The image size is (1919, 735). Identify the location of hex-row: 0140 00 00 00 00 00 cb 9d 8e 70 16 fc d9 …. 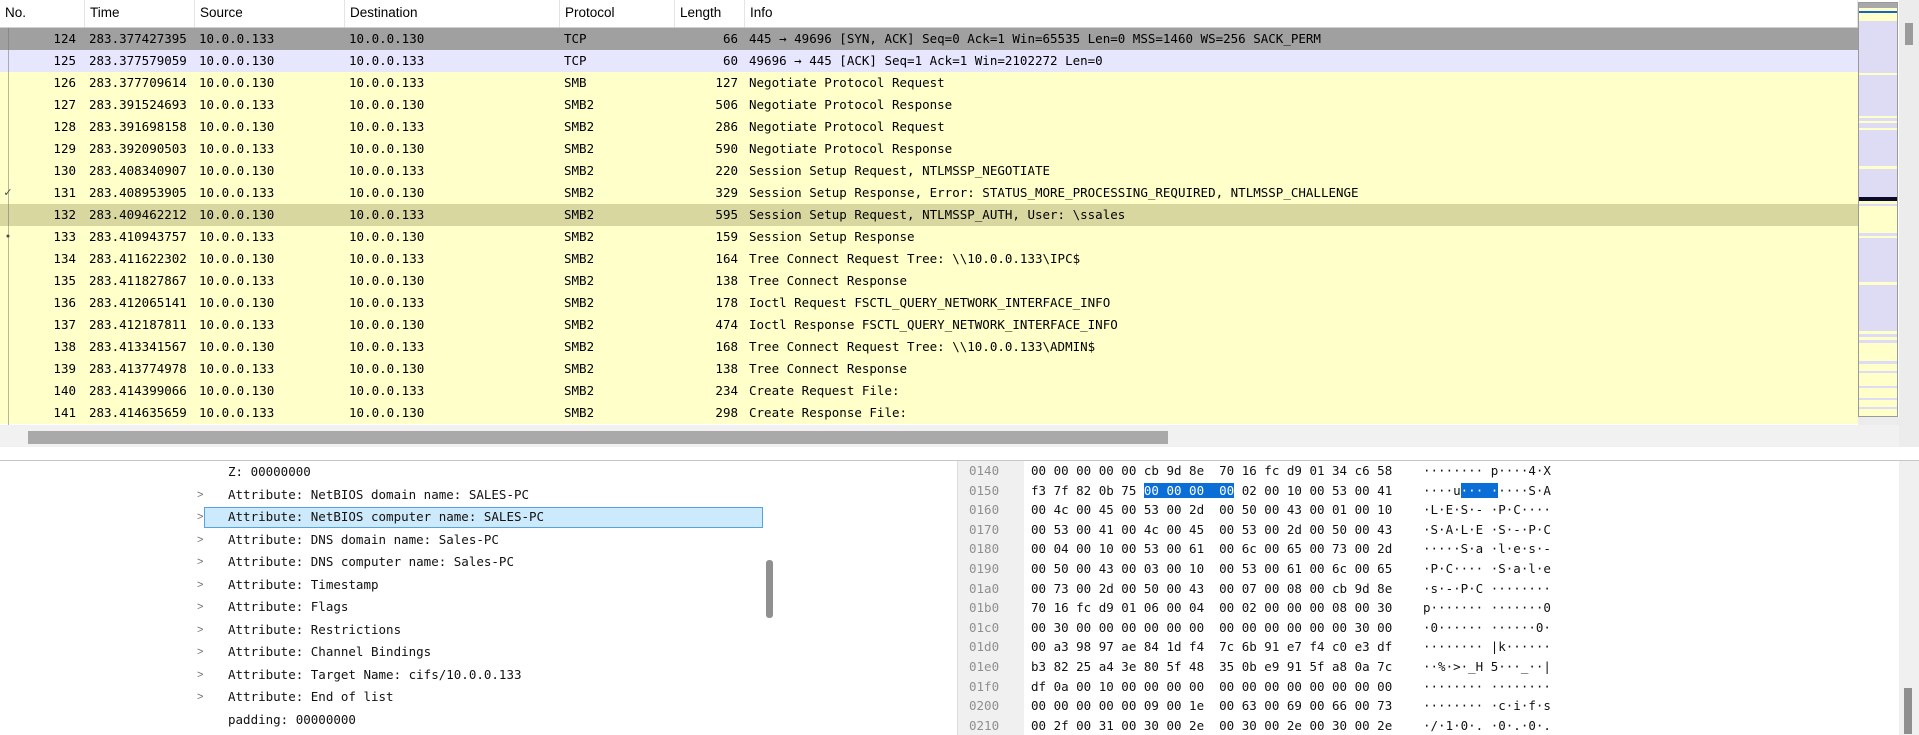
(1429, 471).